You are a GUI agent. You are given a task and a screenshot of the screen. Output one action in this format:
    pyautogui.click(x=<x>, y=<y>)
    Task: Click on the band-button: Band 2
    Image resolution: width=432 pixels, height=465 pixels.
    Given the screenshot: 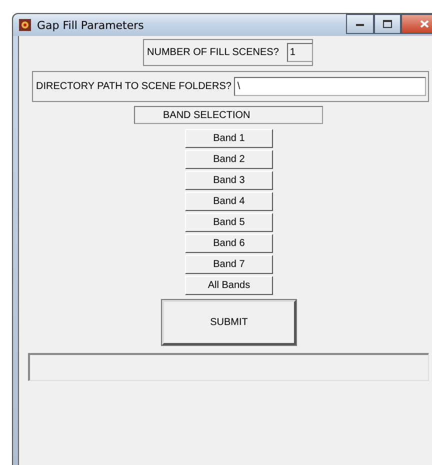 What is the action you would take?
    pyautogui.click(x=229, y=159)
    